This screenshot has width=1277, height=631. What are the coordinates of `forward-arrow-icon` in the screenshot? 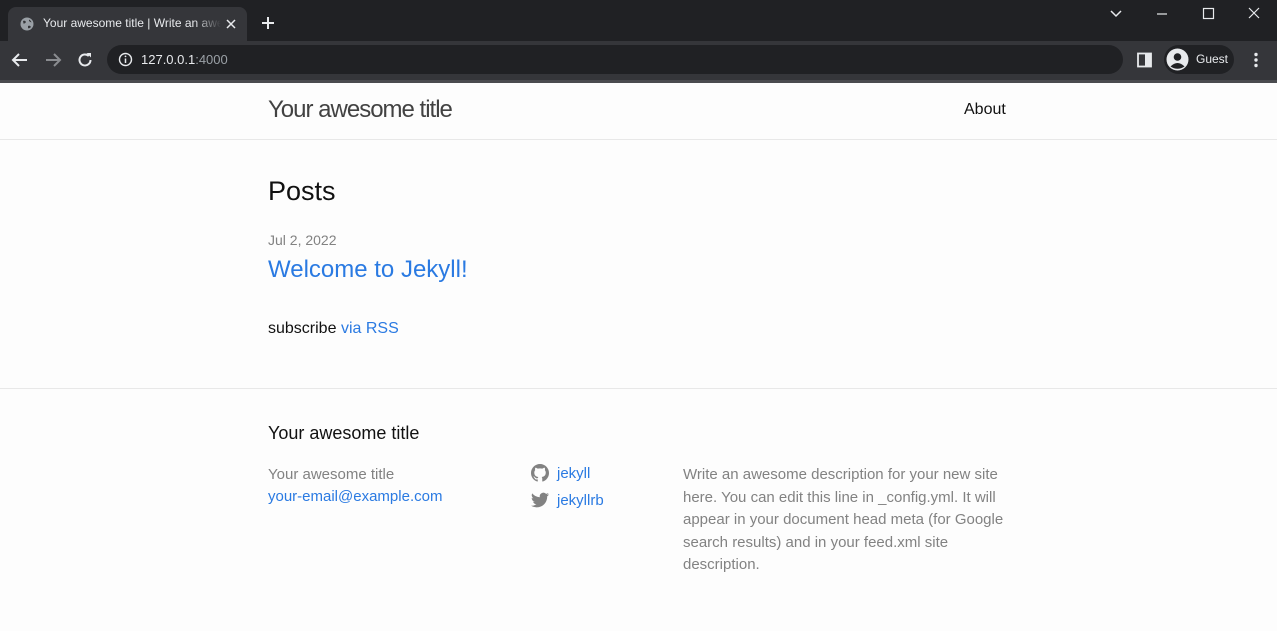 It's located at (53, 60).